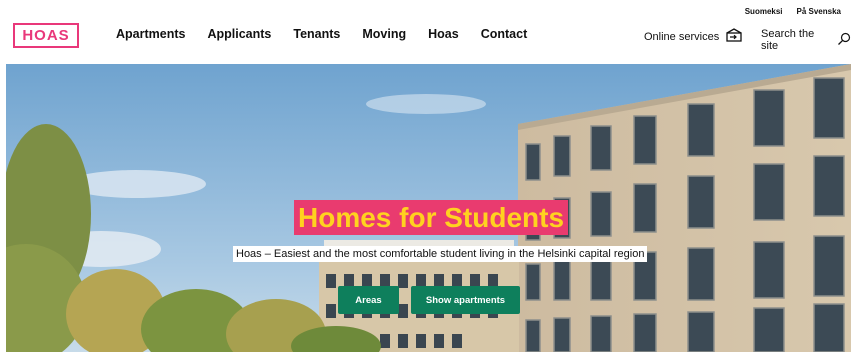 The image size is (851, 352). Describe the element at coordinates (443, 34) in the screenshot. I see `nav-hoas: Hoas` at that location.